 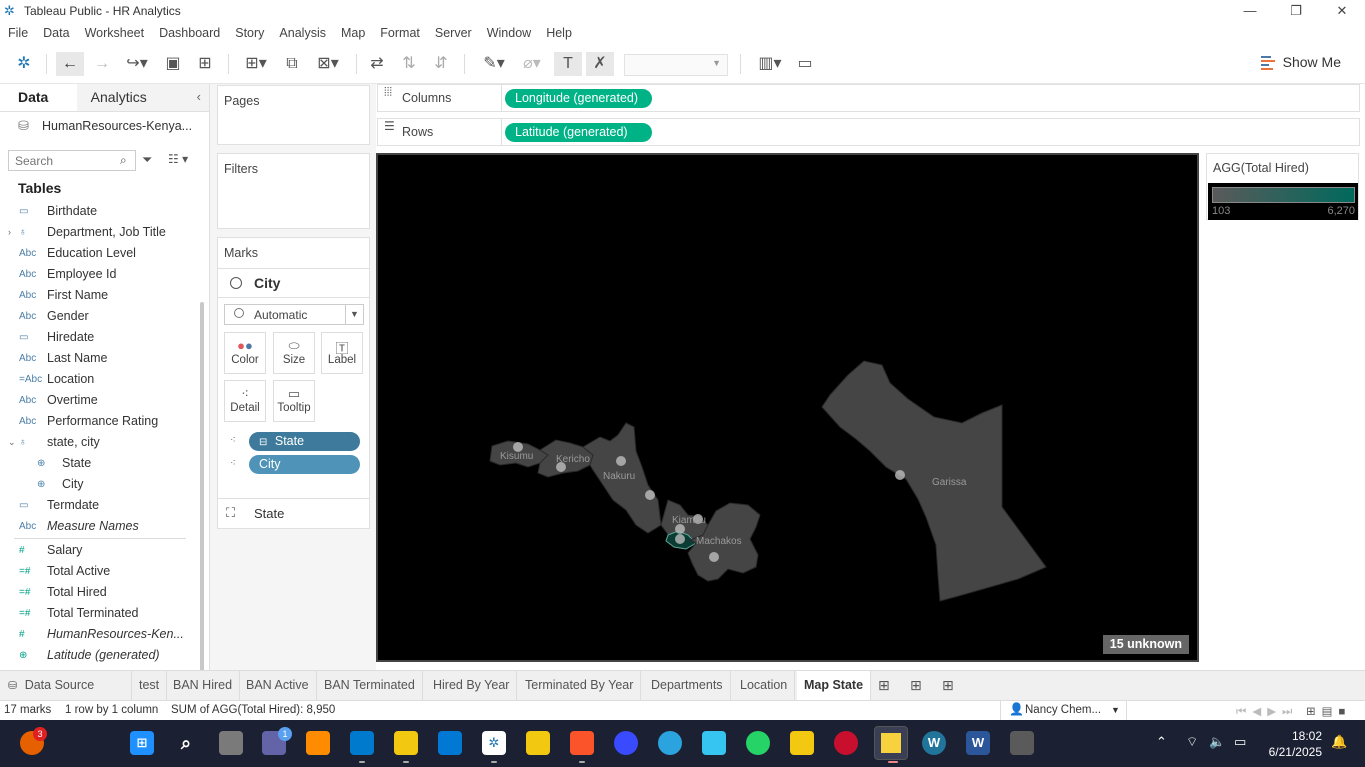 I want to click on presentation-mode-icon: ▭, so click(x=805, y=64).